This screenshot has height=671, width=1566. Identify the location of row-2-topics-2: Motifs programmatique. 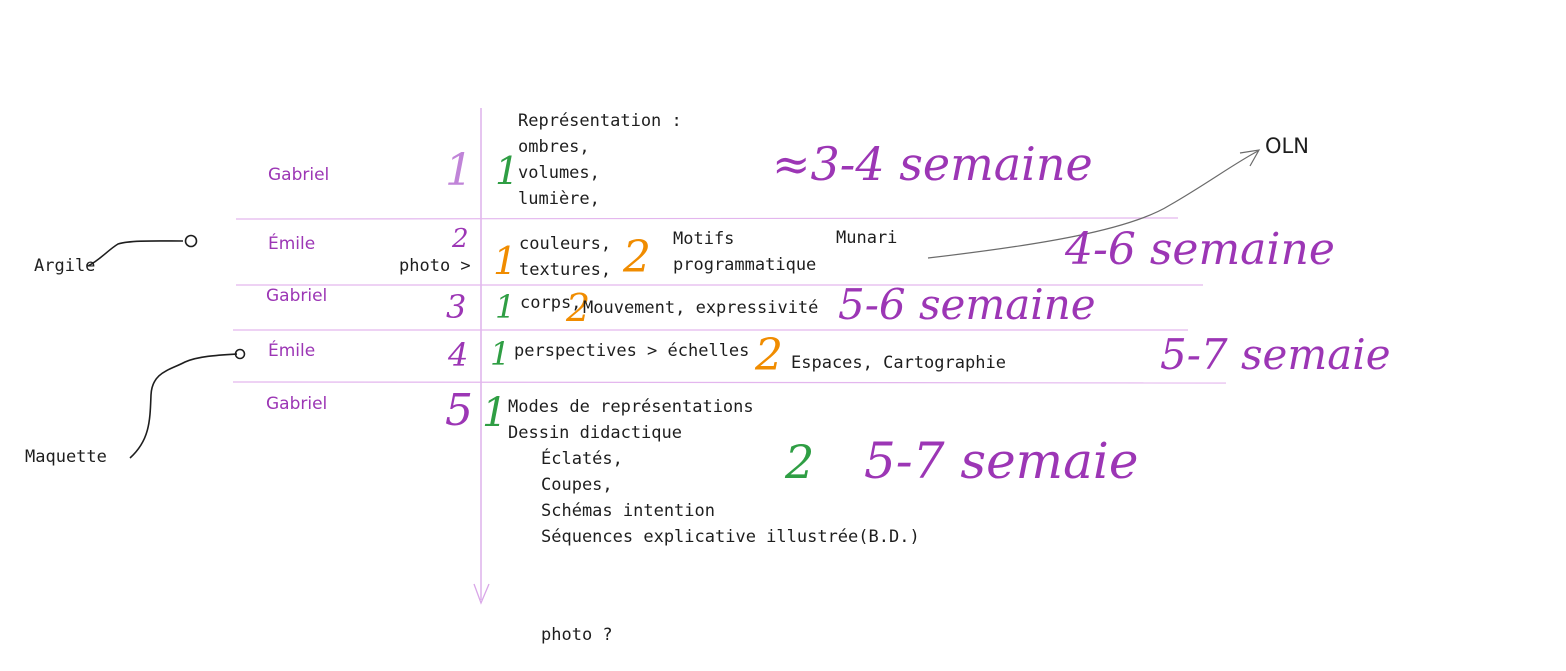
(745, 252).